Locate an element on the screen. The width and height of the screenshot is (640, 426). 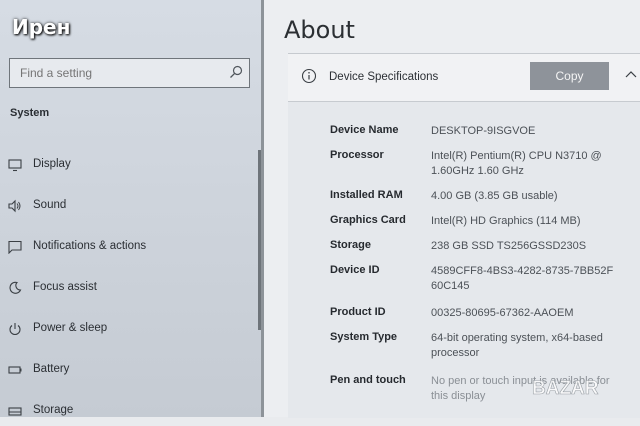
sidebar-item-label: Power & sleep is located at coordinates (70, 328).